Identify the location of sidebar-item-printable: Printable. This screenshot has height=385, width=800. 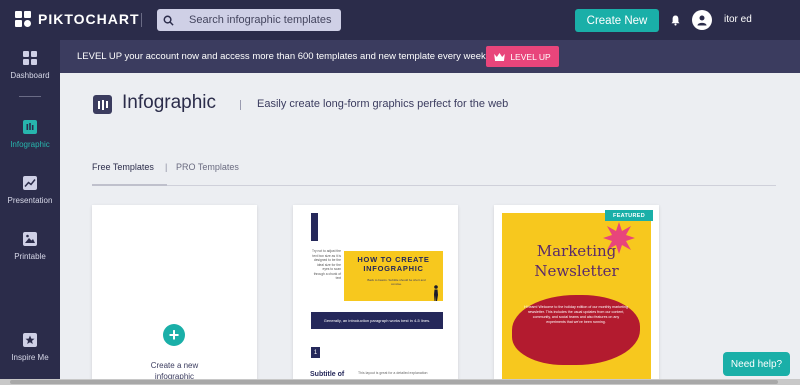
(30, 246).